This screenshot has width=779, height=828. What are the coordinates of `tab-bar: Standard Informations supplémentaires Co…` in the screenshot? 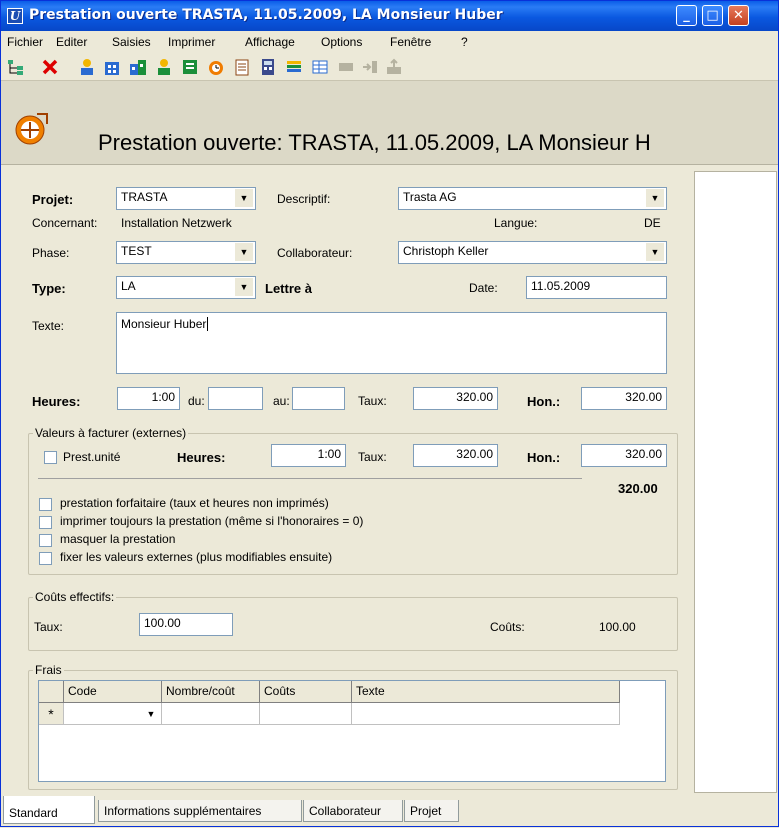 It's located at (389, 812).